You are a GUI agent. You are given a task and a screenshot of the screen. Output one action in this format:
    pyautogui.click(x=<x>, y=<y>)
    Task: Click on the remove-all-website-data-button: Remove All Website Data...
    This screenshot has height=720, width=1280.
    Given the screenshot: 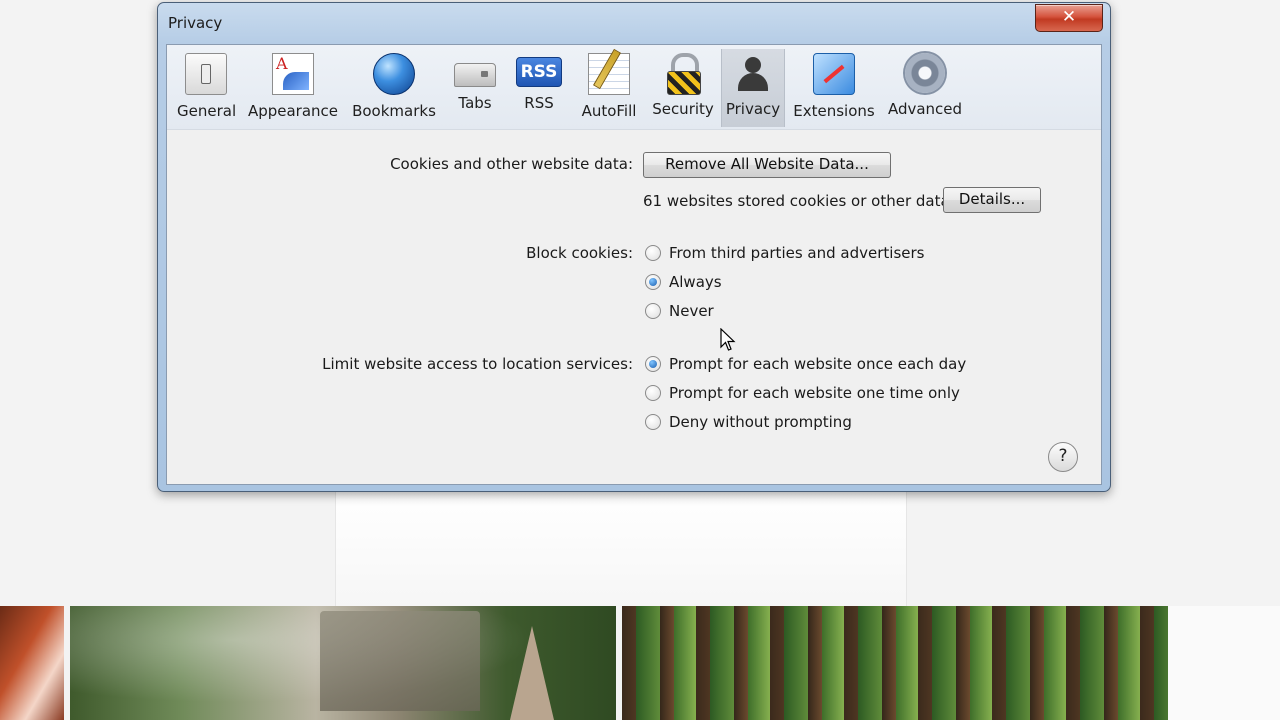 What is the action you would take?
    pyautogui.click(x=767, y=165)
    